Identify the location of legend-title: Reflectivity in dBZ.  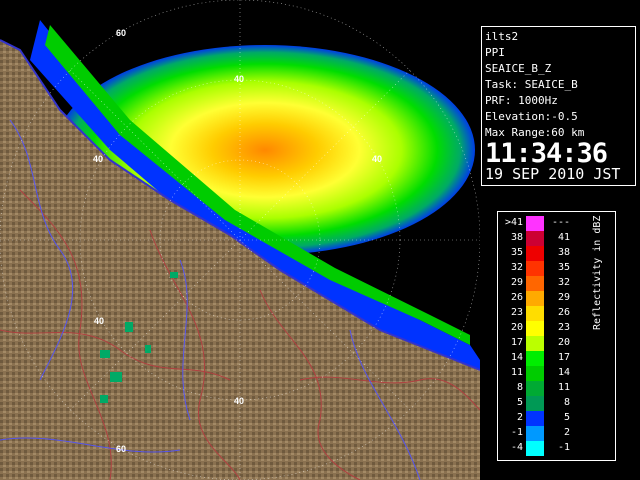
(597, 272).